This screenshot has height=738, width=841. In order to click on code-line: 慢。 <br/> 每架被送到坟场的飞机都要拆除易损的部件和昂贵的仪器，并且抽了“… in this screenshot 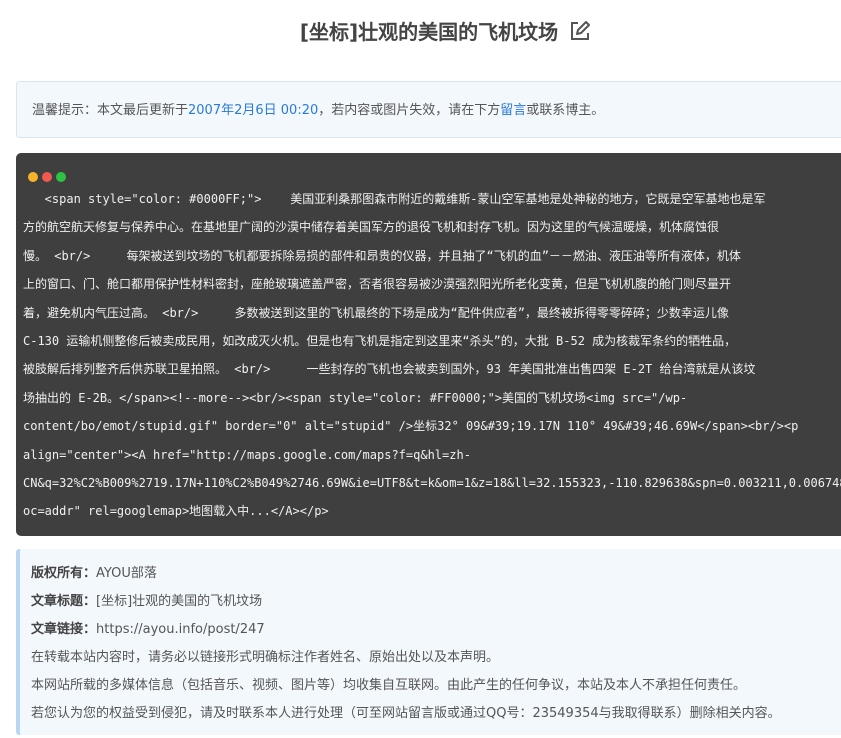, I will do `click(382, 255)`.